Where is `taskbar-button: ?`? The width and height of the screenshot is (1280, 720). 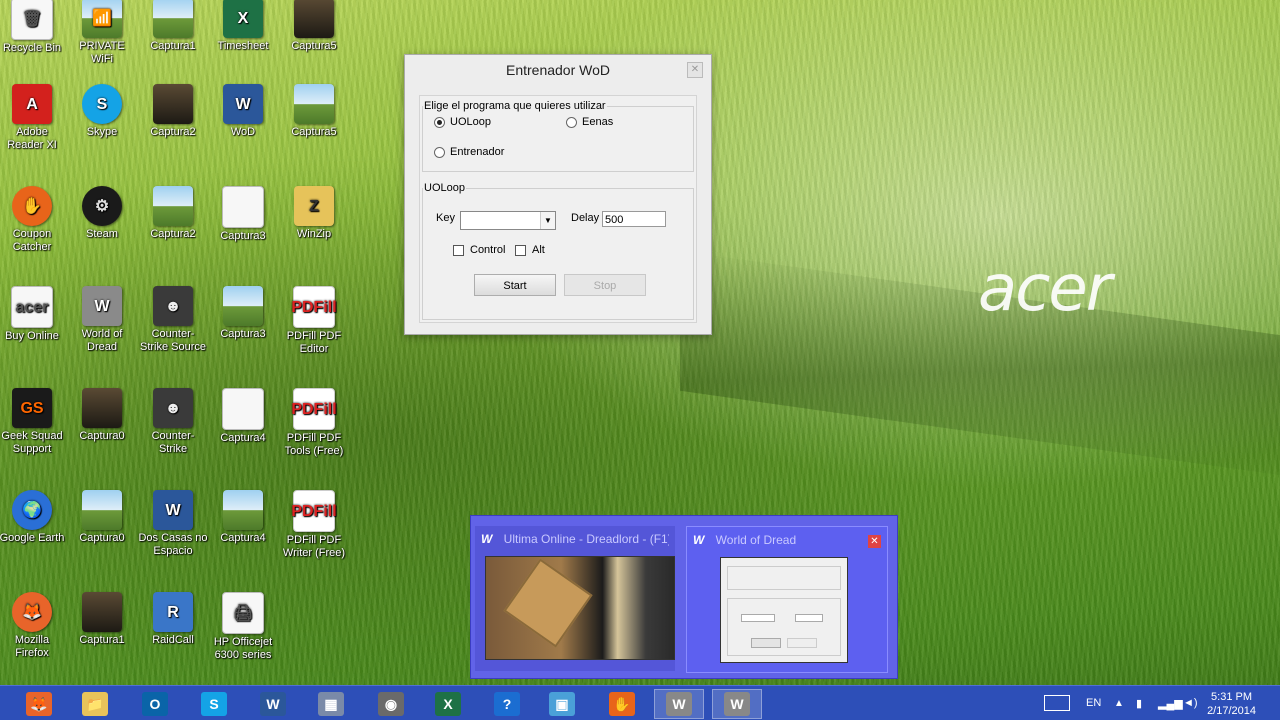
taskbar-button: ? is located at coordinates (507, 704).